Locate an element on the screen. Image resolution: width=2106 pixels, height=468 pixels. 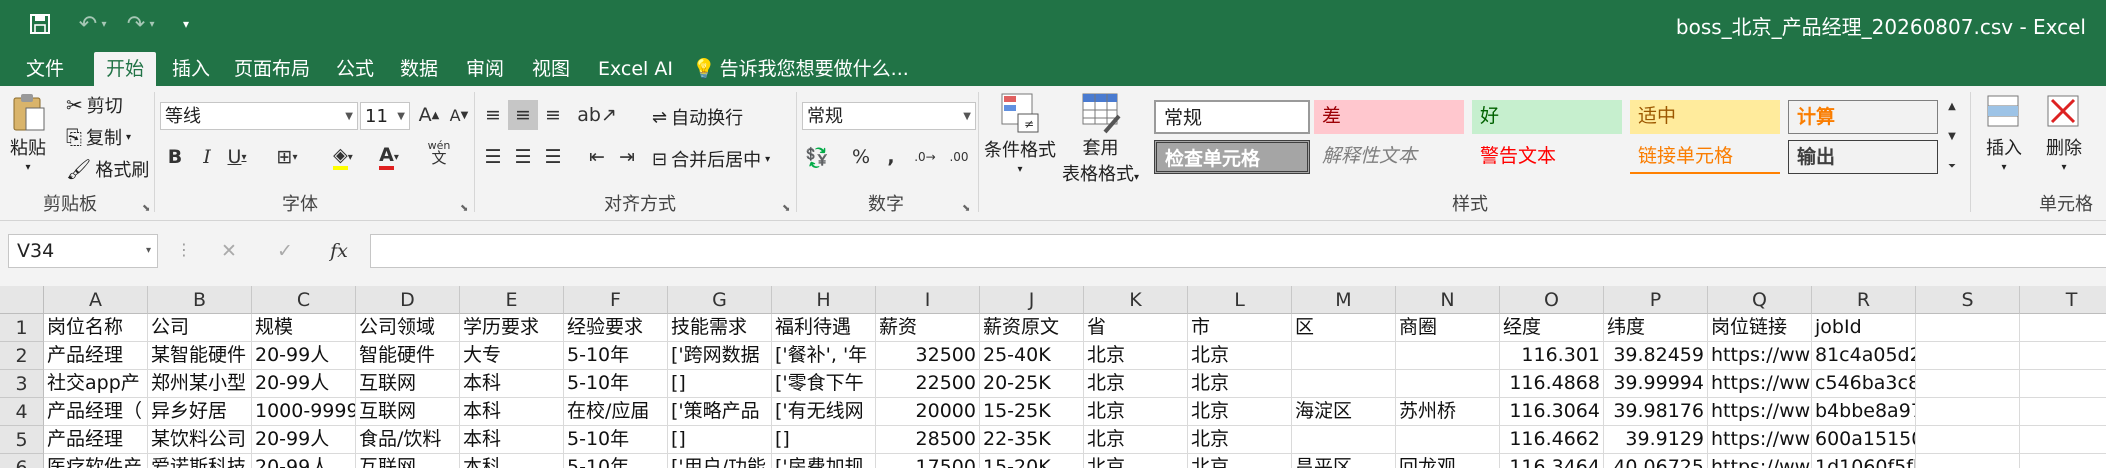
style-warning-text: 警告文本 is located at coordinates (1547, 157).